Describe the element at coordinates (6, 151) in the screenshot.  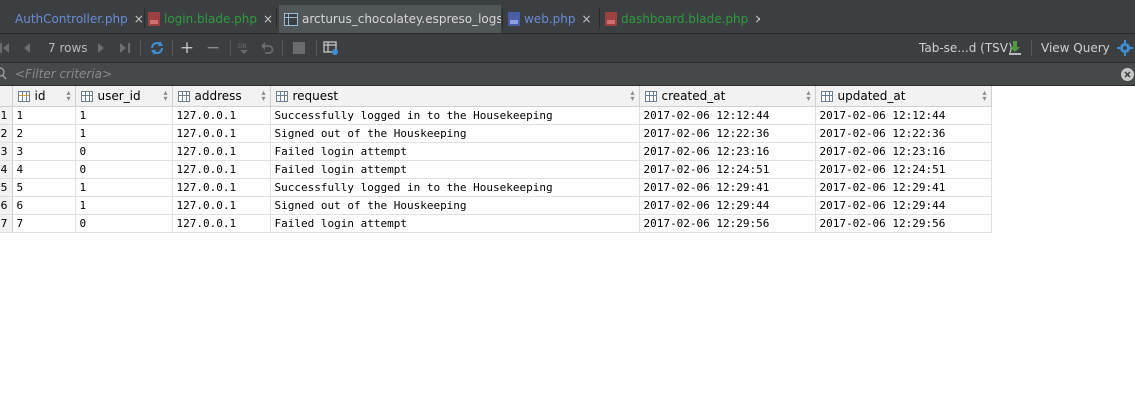
I see `row-number: 3` at that location.